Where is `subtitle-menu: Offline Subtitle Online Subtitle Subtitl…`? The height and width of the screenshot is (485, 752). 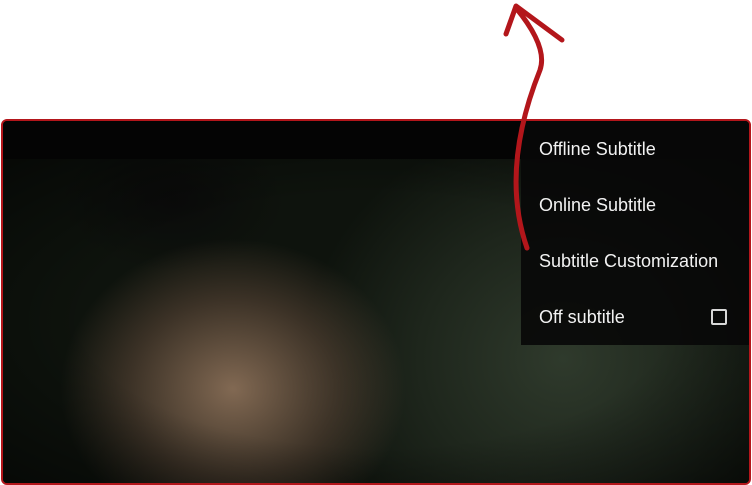
subtitle-menu: Offline Subtitle Online Subtitle Subtitl… is located at coordinates (635, 233).